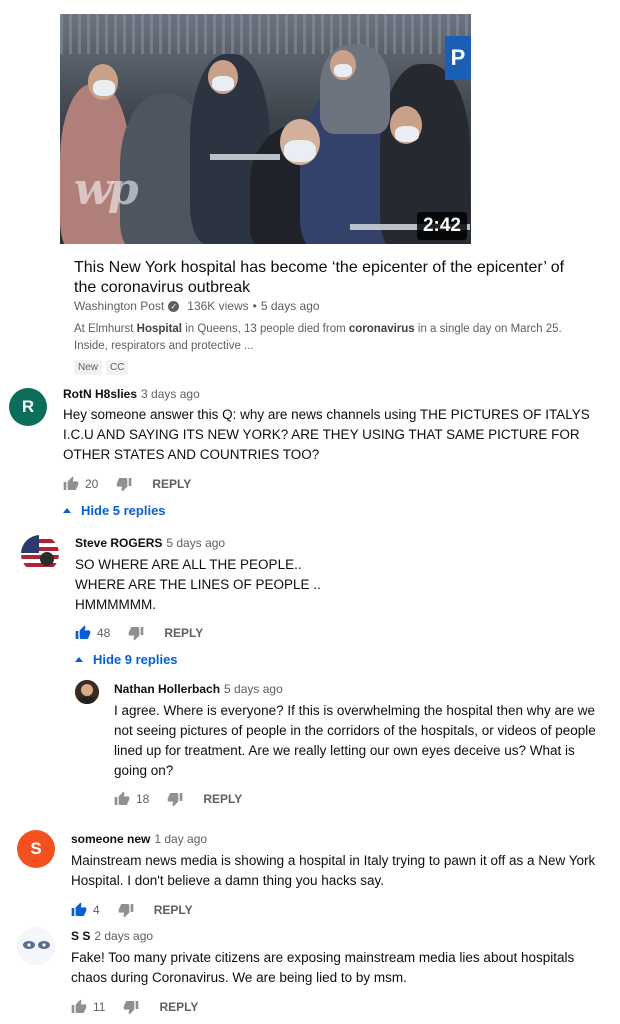 The image size is (620, 1024). Describe the element at coordinates (88, 367) in the screenshot. I see `new-badge: New` at that location.